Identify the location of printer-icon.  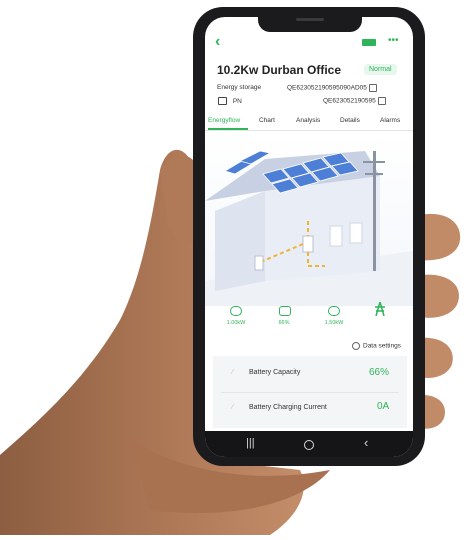
(222, 101).